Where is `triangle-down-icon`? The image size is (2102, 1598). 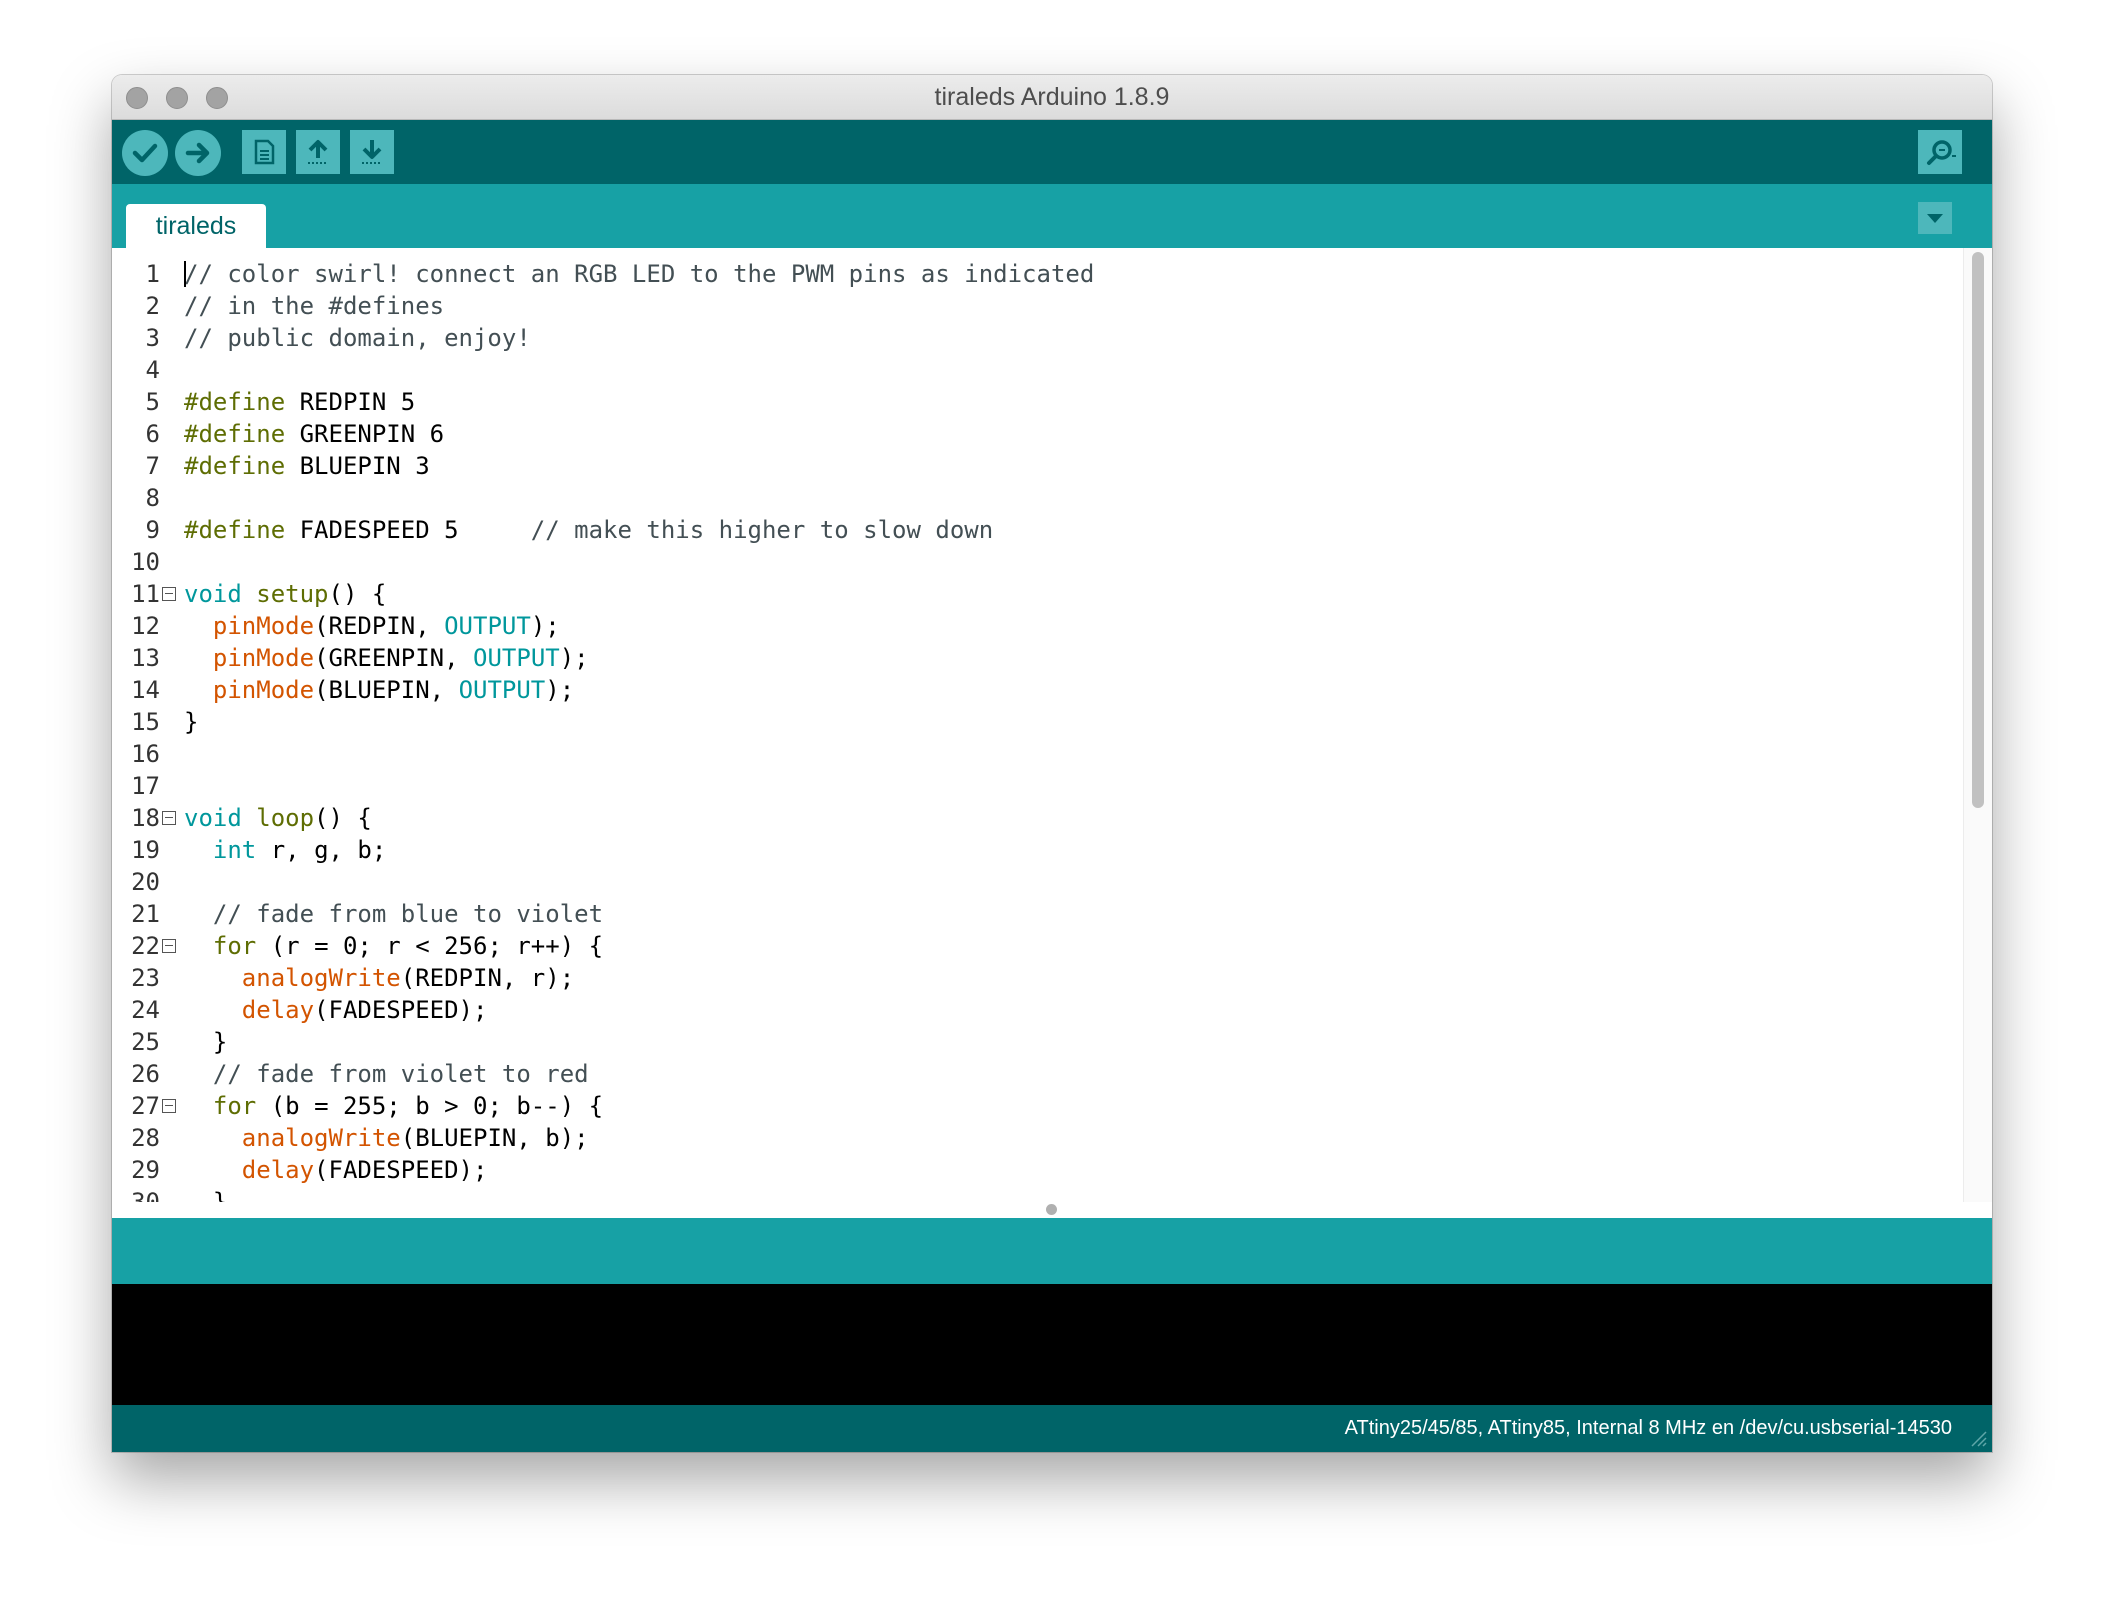
triangle-down-icon is located at coordinates (1935, 218).